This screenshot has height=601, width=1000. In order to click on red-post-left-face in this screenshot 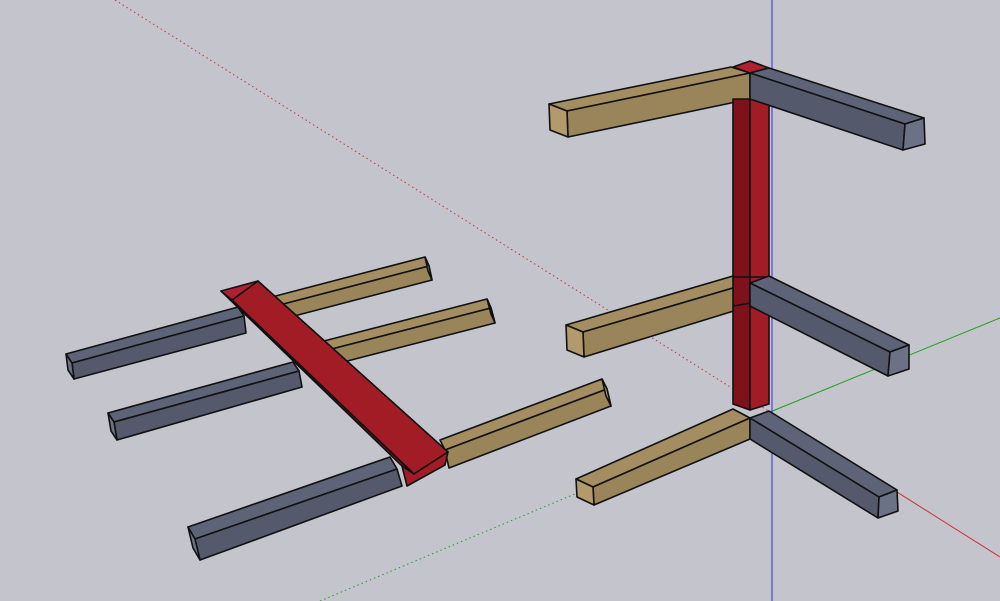, I will do `click(741, 254)`.